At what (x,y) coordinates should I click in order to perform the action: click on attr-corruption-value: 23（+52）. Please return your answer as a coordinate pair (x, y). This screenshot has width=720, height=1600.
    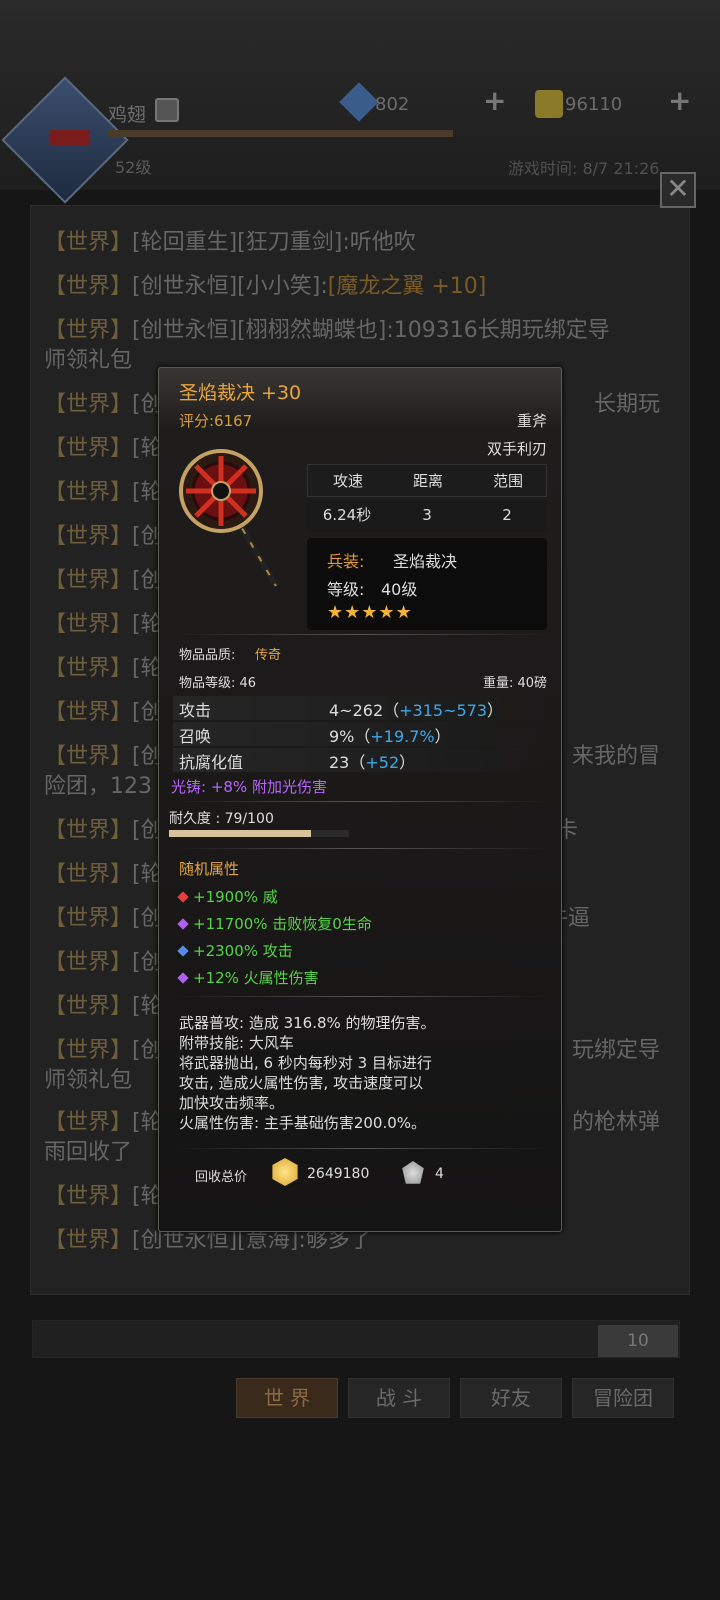
    Looking at the image, I should click on (372, 762).